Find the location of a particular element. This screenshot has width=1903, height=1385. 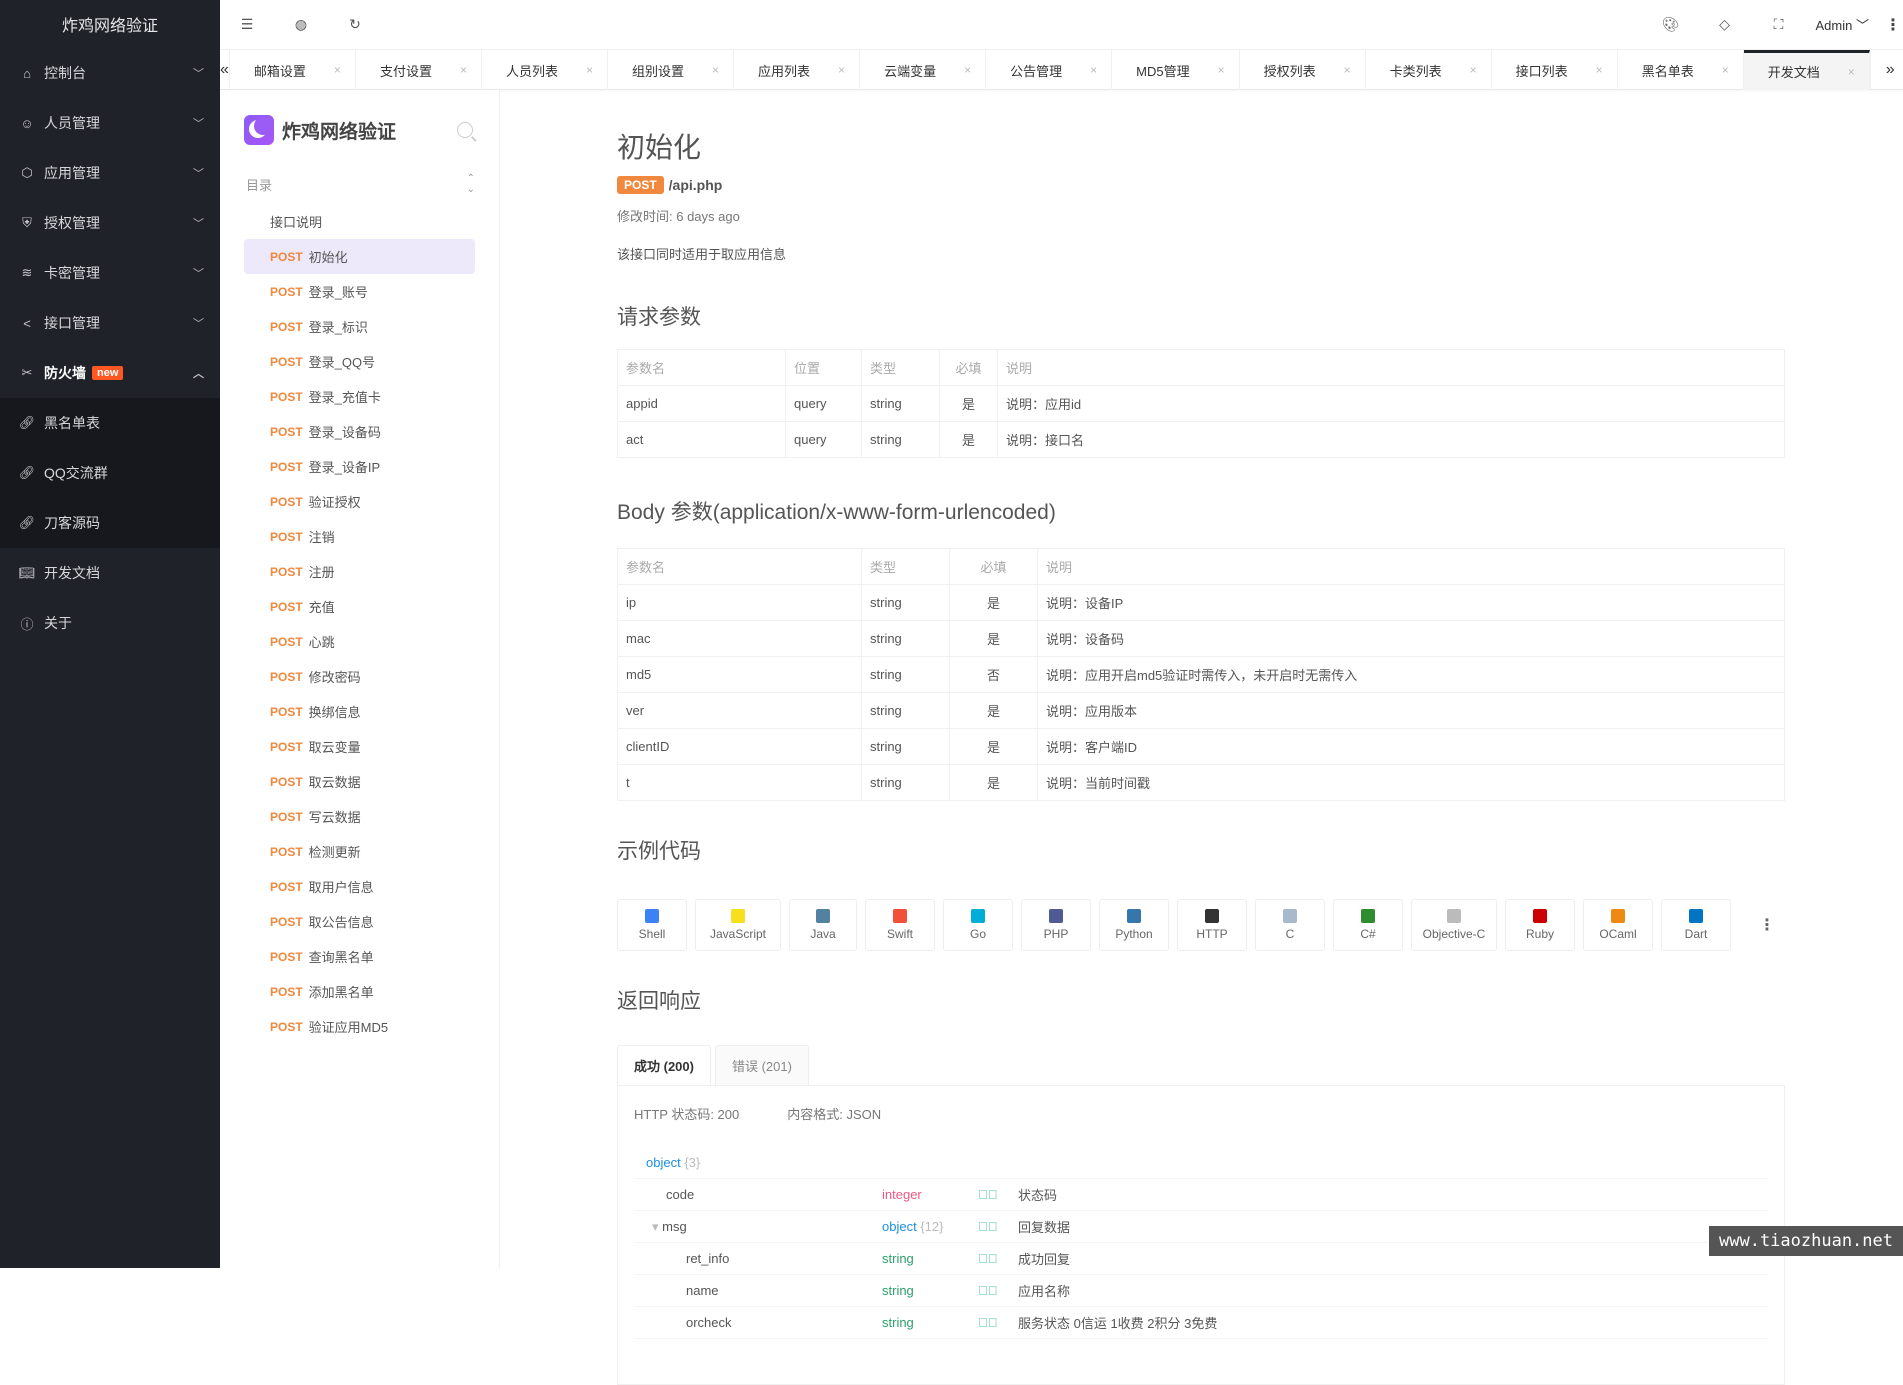

doc-item: POST修改密码 is located at coordinates (359, 676).